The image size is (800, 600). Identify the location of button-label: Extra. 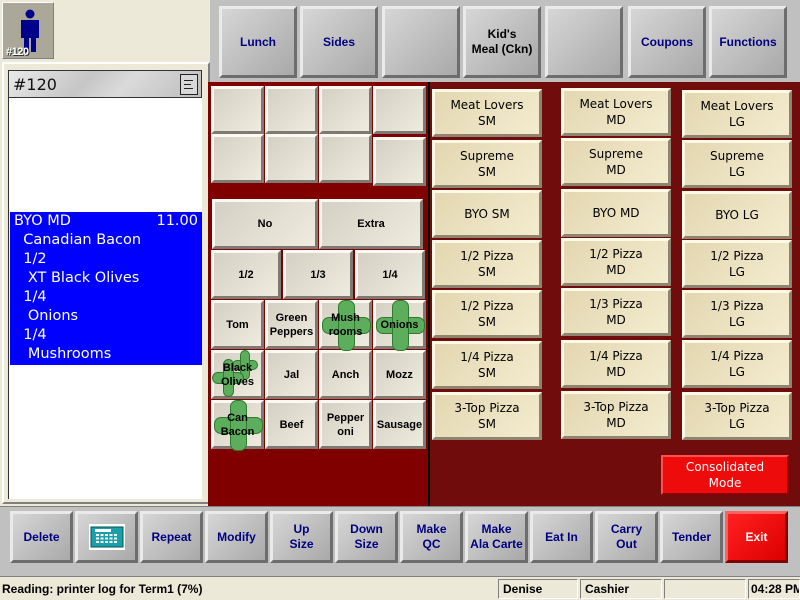
(371, 224).